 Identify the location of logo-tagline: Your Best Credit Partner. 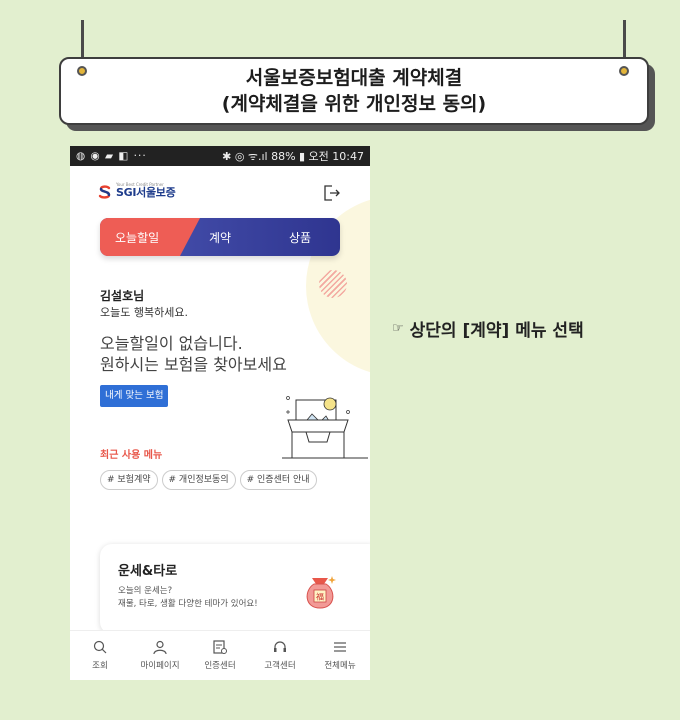
(140, 184).